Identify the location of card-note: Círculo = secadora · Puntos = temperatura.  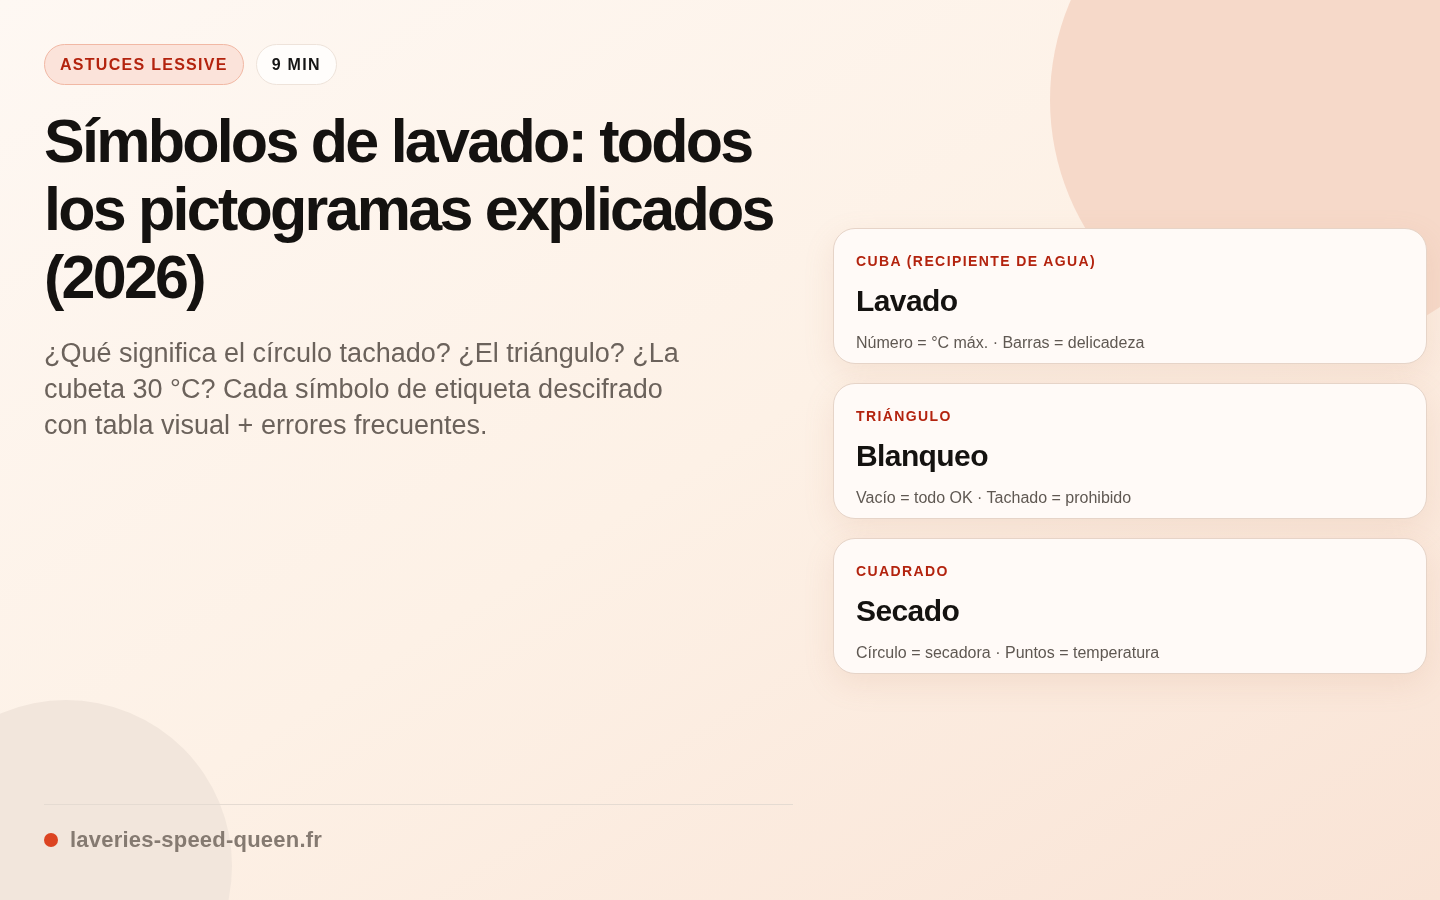
(1008, 653).